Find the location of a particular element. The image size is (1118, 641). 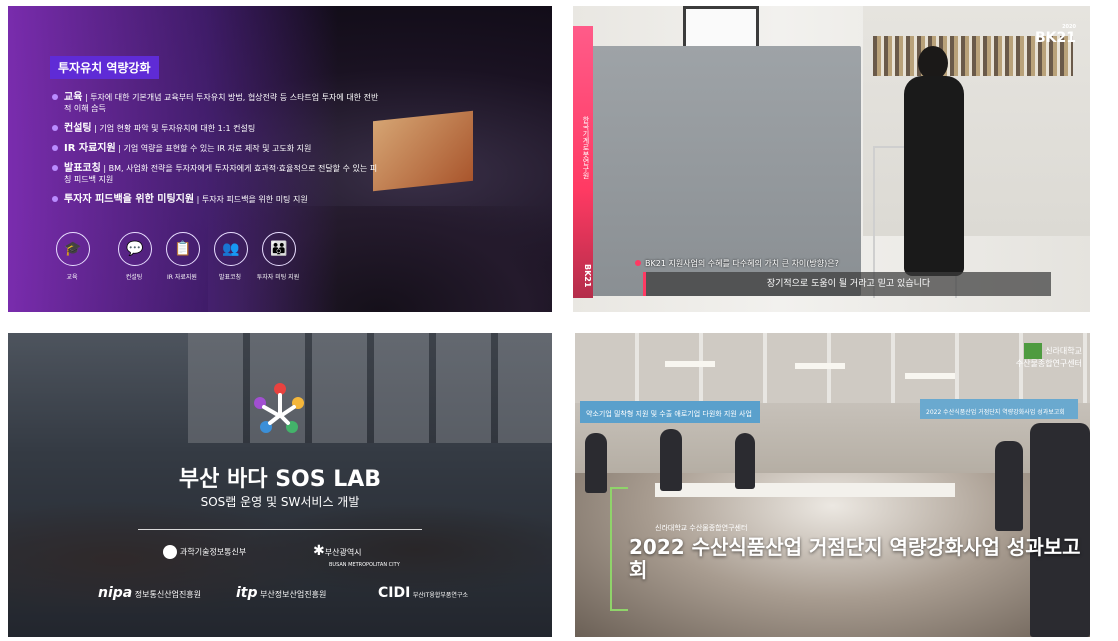

slide-title: 투자유치 역량강화 is located at coordinates (104, 67).